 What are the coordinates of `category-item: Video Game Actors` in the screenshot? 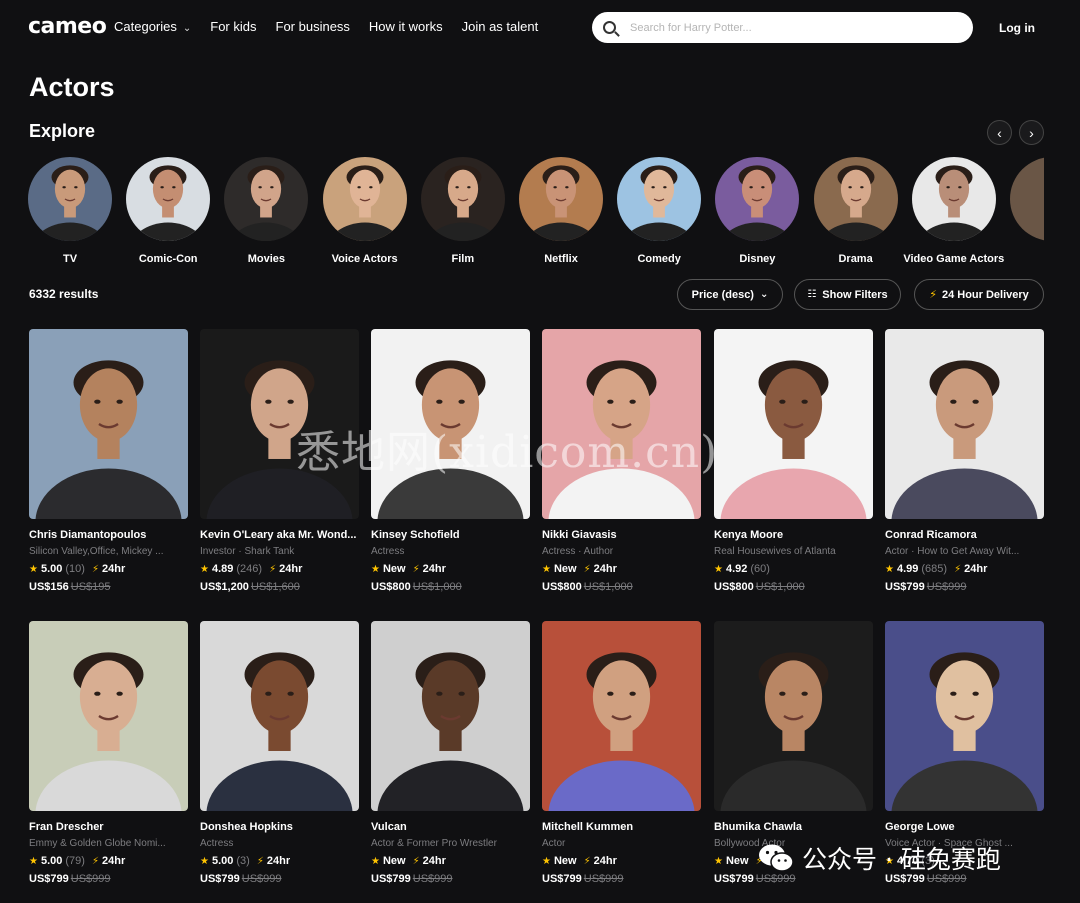 It's located at (953, 211).